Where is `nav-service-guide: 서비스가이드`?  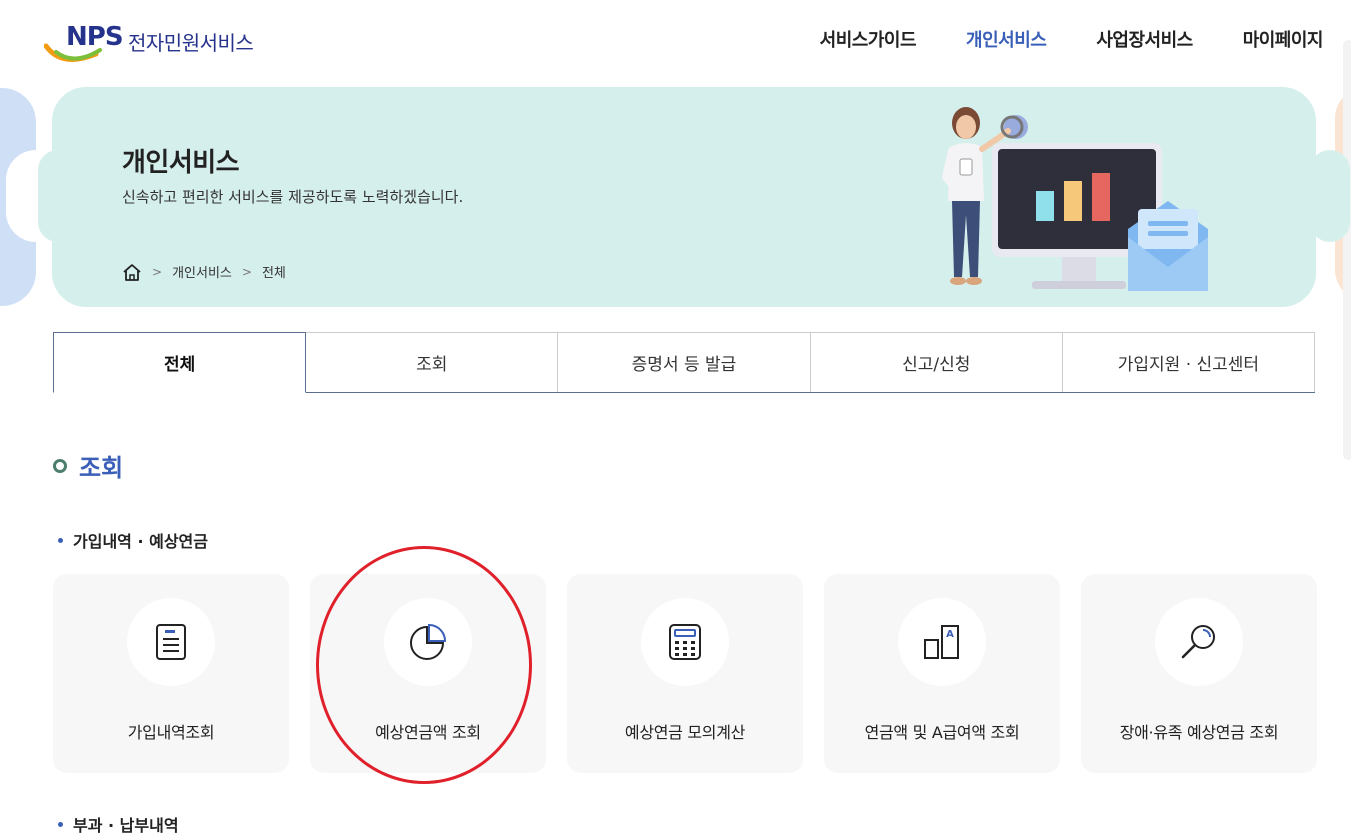 nav-service-guide: 서비스가이드 is located at coordinates (868, 39).